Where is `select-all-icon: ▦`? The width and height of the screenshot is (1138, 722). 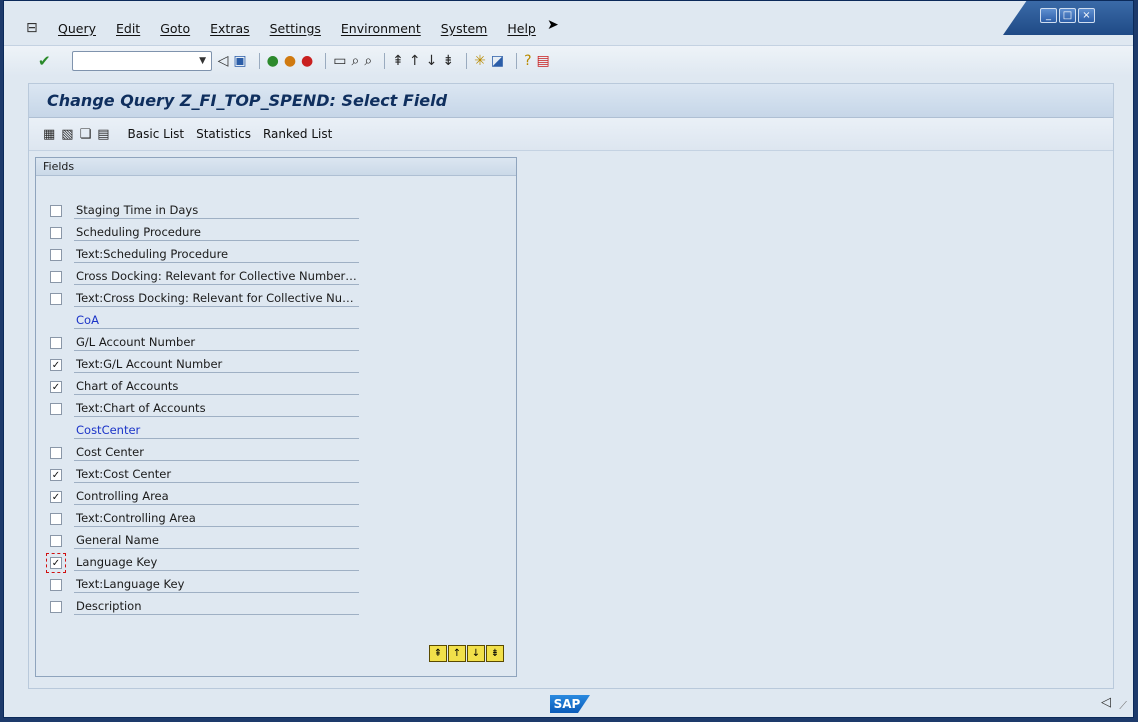
select-all-icon: ▦ is located at coordinates (49, 134).